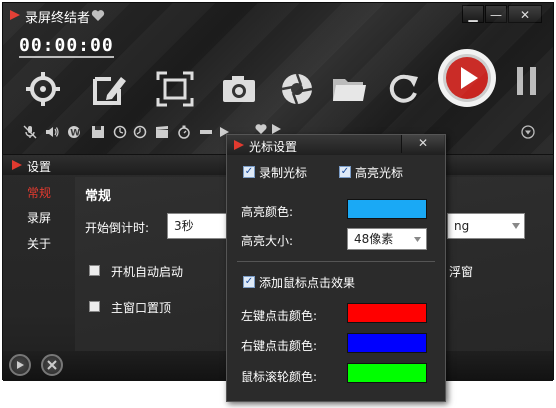 This screenshot has width=556, height=408. I want to click on section-title: 常规, so click(98, 196).